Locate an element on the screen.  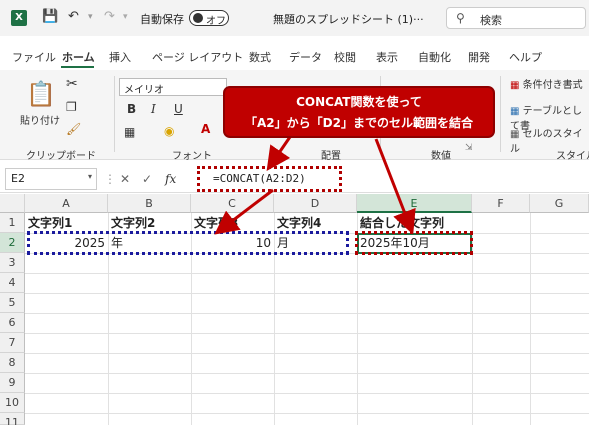
arrow-to-range is located at coordinates (244, 211).